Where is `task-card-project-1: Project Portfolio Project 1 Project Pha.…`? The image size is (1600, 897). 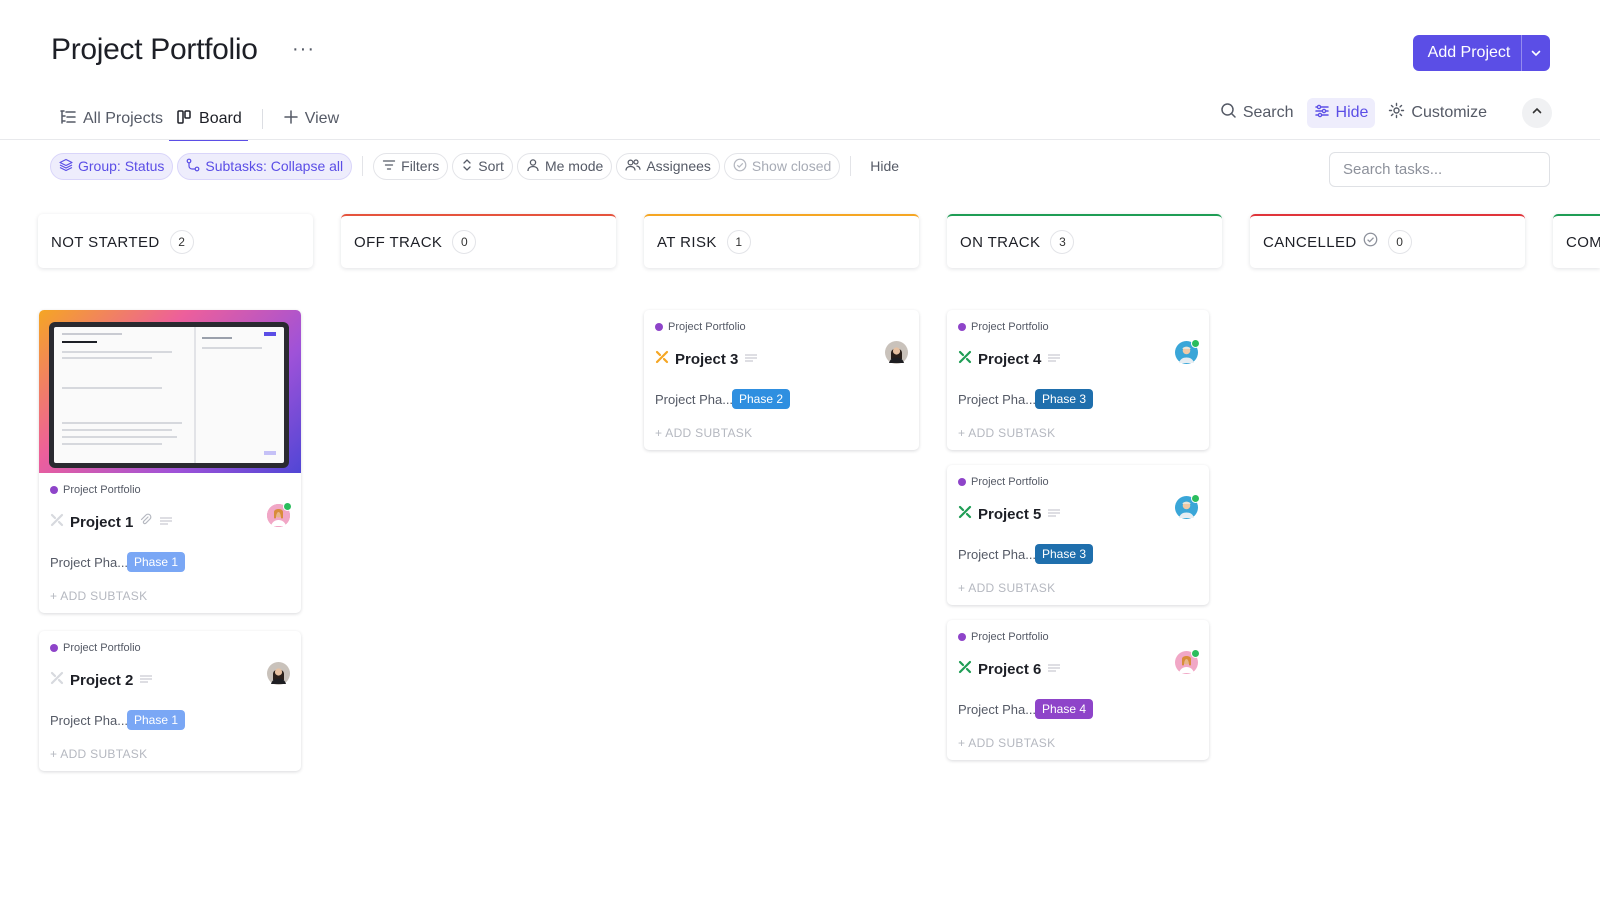 task-card-project-1: Project Portfolio Project 1 Project Pha.… is located at coordinates (170, 461).